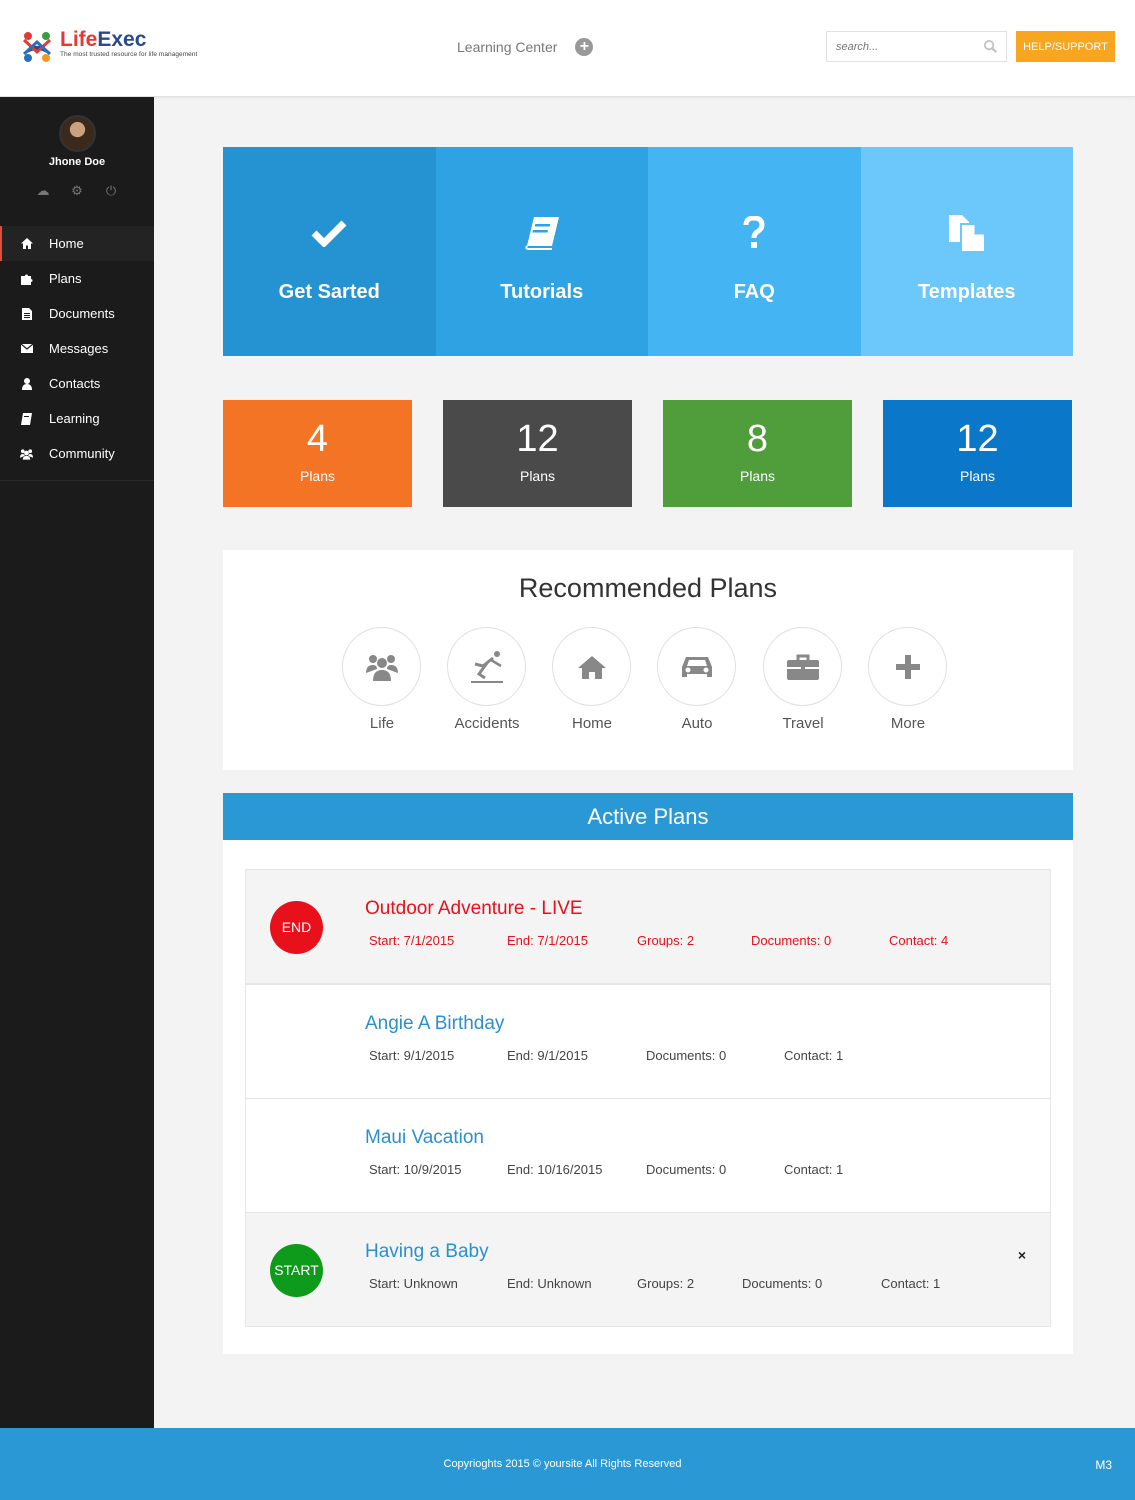 The width and height of the screenshot is (1135, 1500). Describe the element at coordinates (412, 1055) in the screenshot. I see `plan-start: Start: 9/1/2015` at that location.